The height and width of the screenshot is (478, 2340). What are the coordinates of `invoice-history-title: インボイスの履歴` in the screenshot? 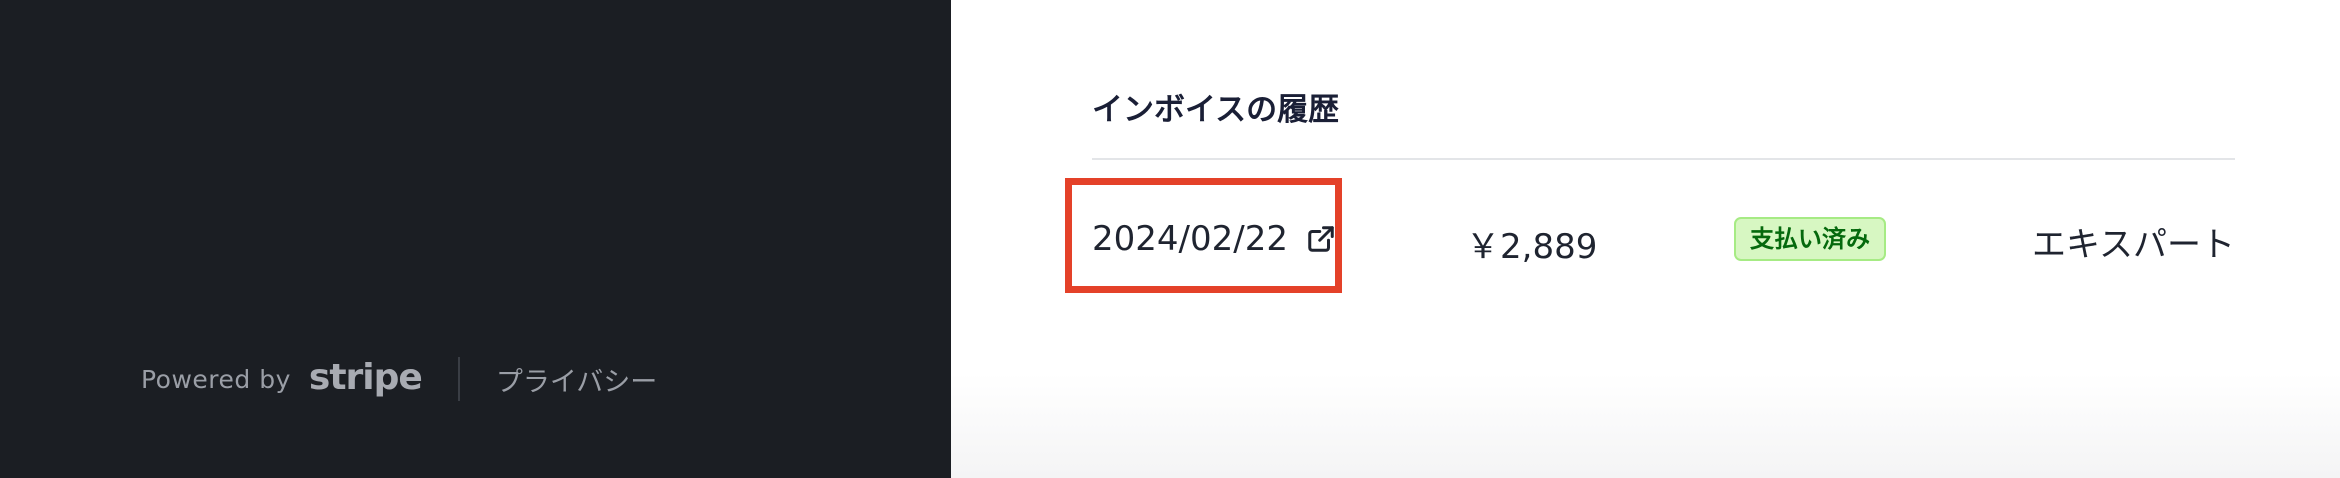 It's located at (1216, 110).